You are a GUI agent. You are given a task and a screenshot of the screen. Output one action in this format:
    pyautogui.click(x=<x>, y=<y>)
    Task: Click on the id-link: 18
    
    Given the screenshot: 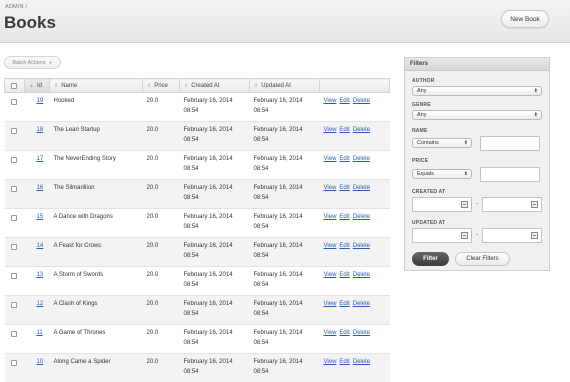 What is the action you would take?
    pyautogui.click(x=40, y=130)
    